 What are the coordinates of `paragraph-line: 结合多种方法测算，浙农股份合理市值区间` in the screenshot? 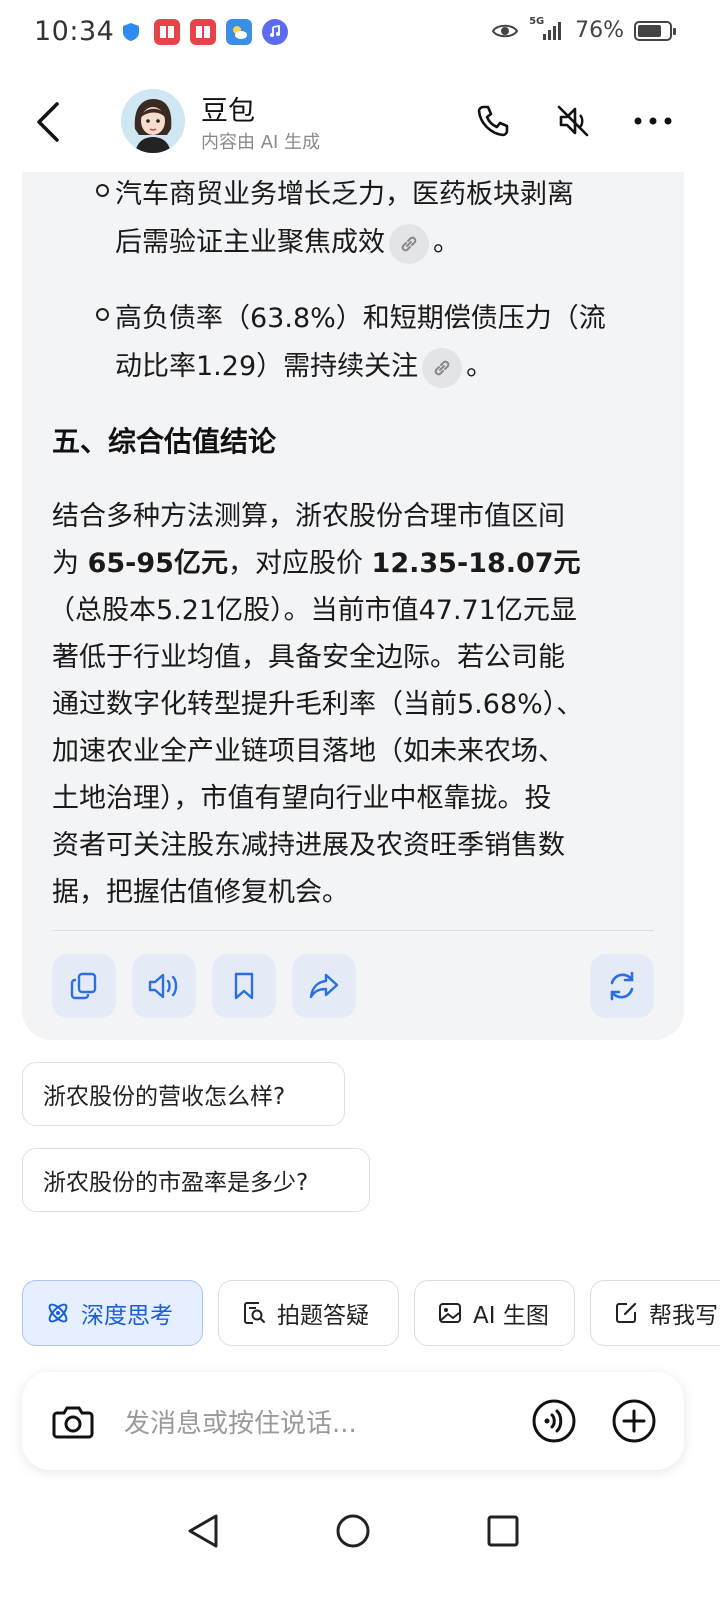 It's located at (308, 516).